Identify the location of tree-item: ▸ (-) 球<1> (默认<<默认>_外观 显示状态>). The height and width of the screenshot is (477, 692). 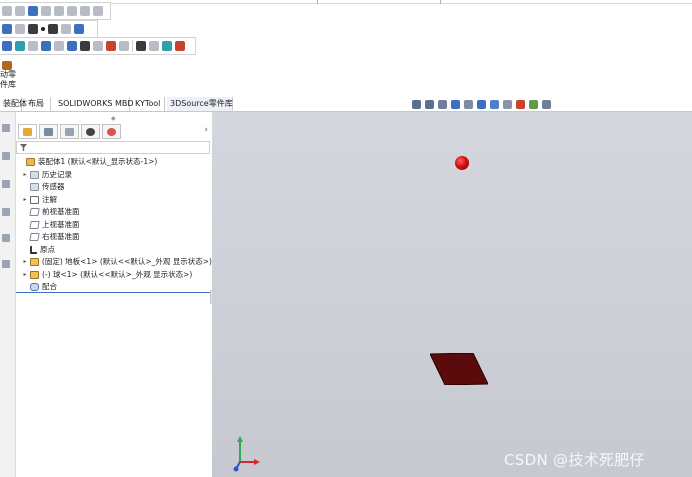
(114, 275).